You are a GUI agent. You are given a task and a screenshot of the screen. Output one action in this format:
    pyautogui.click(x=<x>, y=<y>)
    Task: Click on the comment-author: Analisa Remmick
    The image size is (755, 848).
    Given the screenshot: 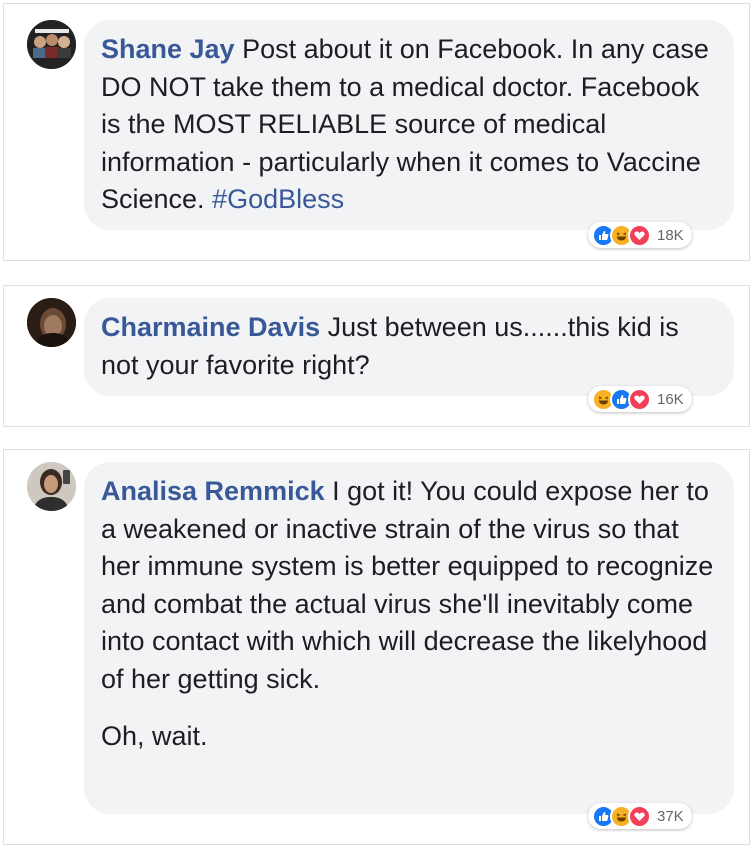 What is the action you would take?
    pyautogui.click(x=213, y=491)
    